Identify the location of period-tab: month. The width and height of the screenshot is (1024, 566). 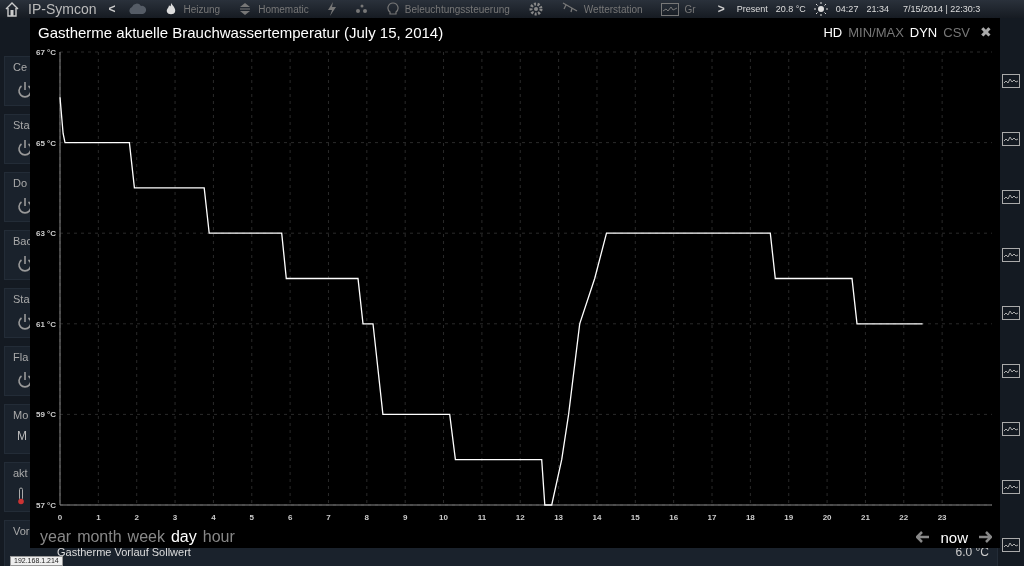
(99, 537).